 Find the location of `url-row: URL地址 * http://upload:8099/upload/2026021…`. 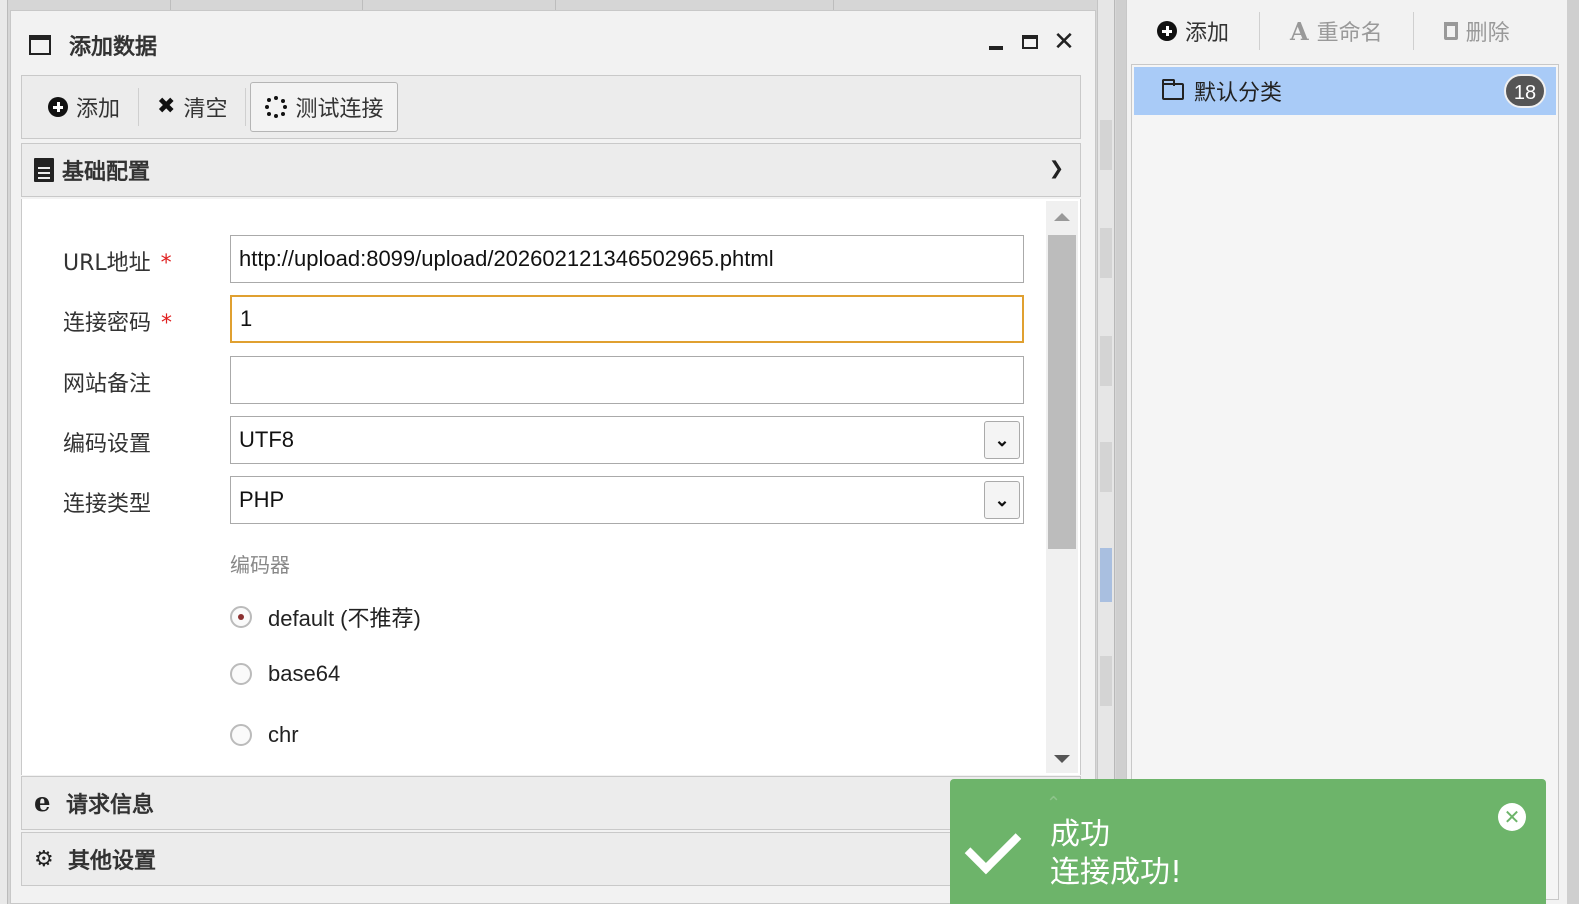

url-row: URL地址 * http://upload:8099/upload/2026021… is located at coordinates (532, 260).